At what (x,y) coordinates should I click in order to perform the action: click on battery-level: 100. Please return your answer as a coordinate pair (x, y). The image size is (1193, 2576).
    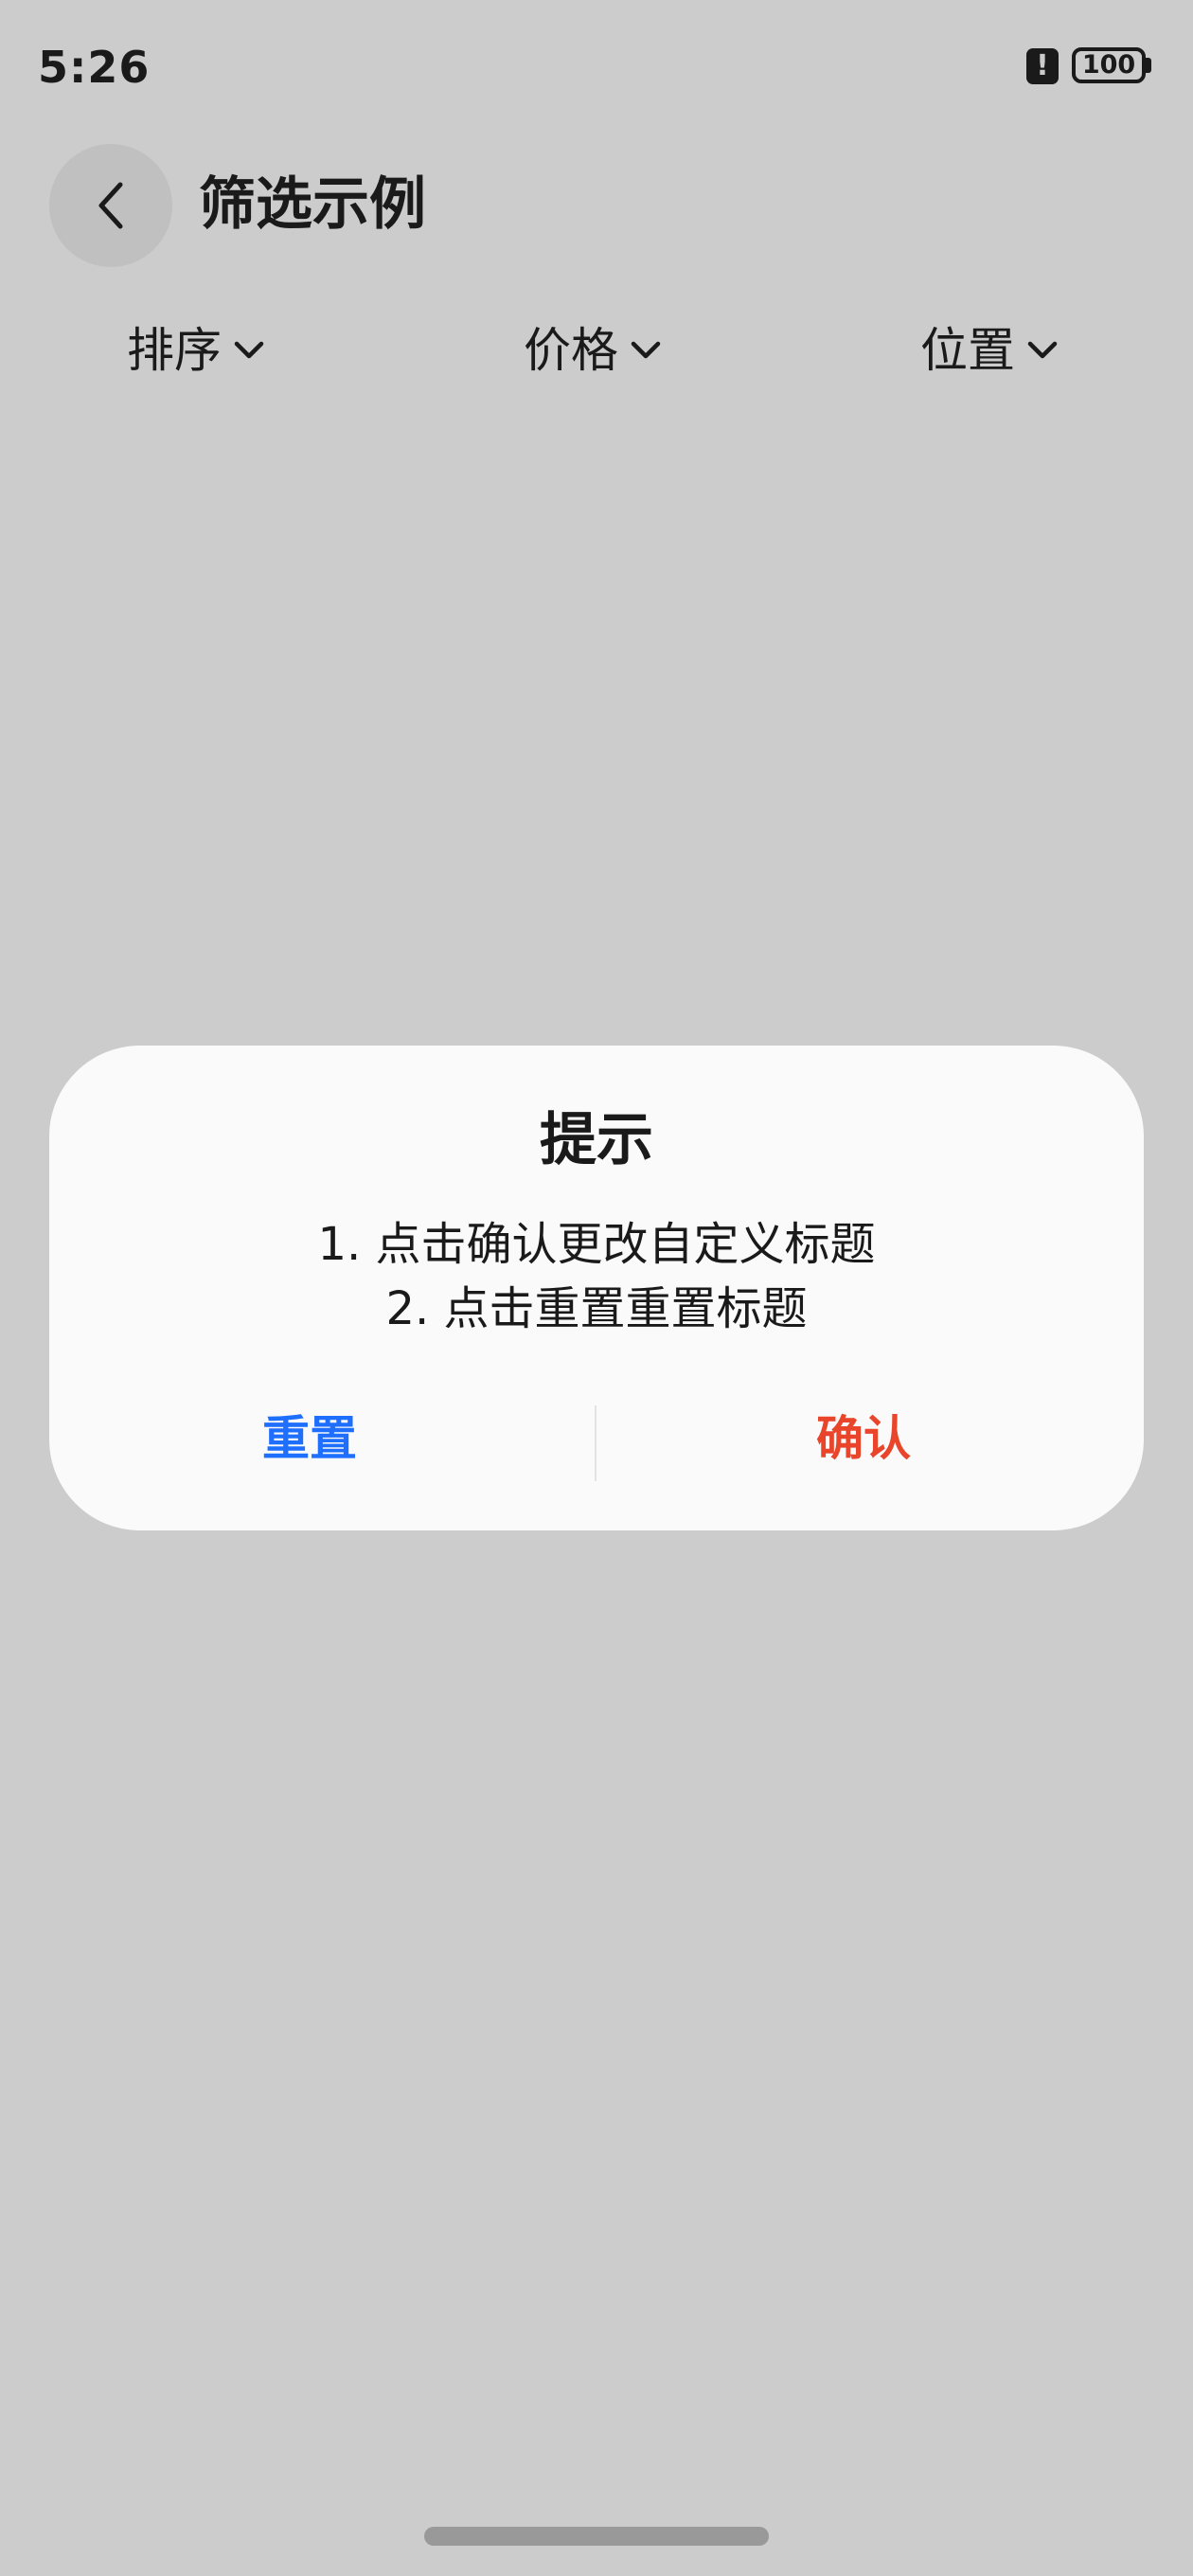
    Looking at the image, I should click on (1108, 65).